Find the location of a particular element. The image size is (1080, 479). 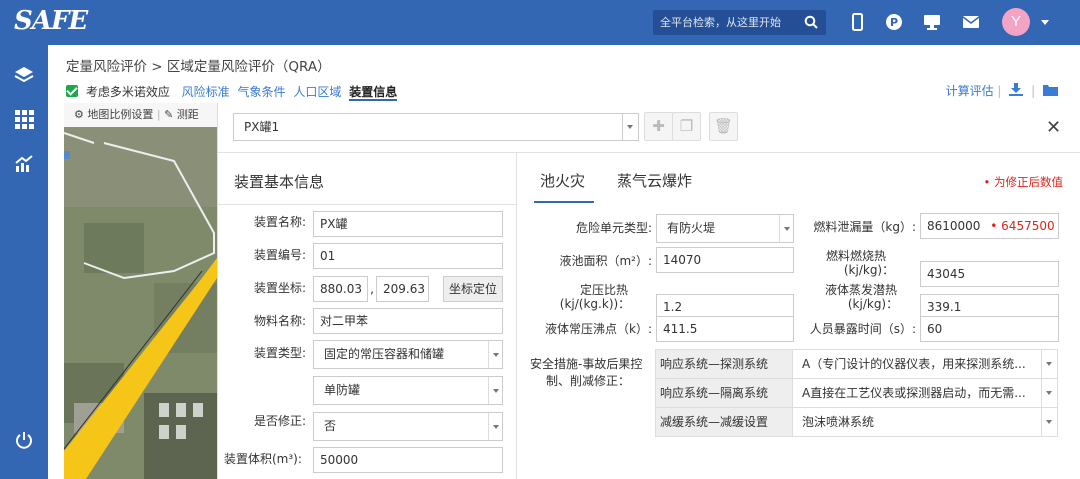

heat-input: 43045 is located at coordinates (989, 274).